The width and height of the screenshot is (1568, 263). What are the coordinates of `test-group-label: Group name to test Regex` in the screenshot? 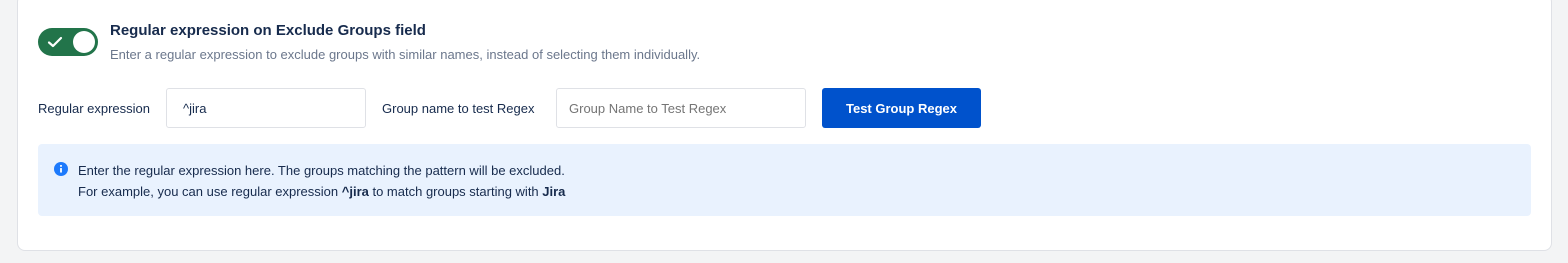 It's located at (458, 108).